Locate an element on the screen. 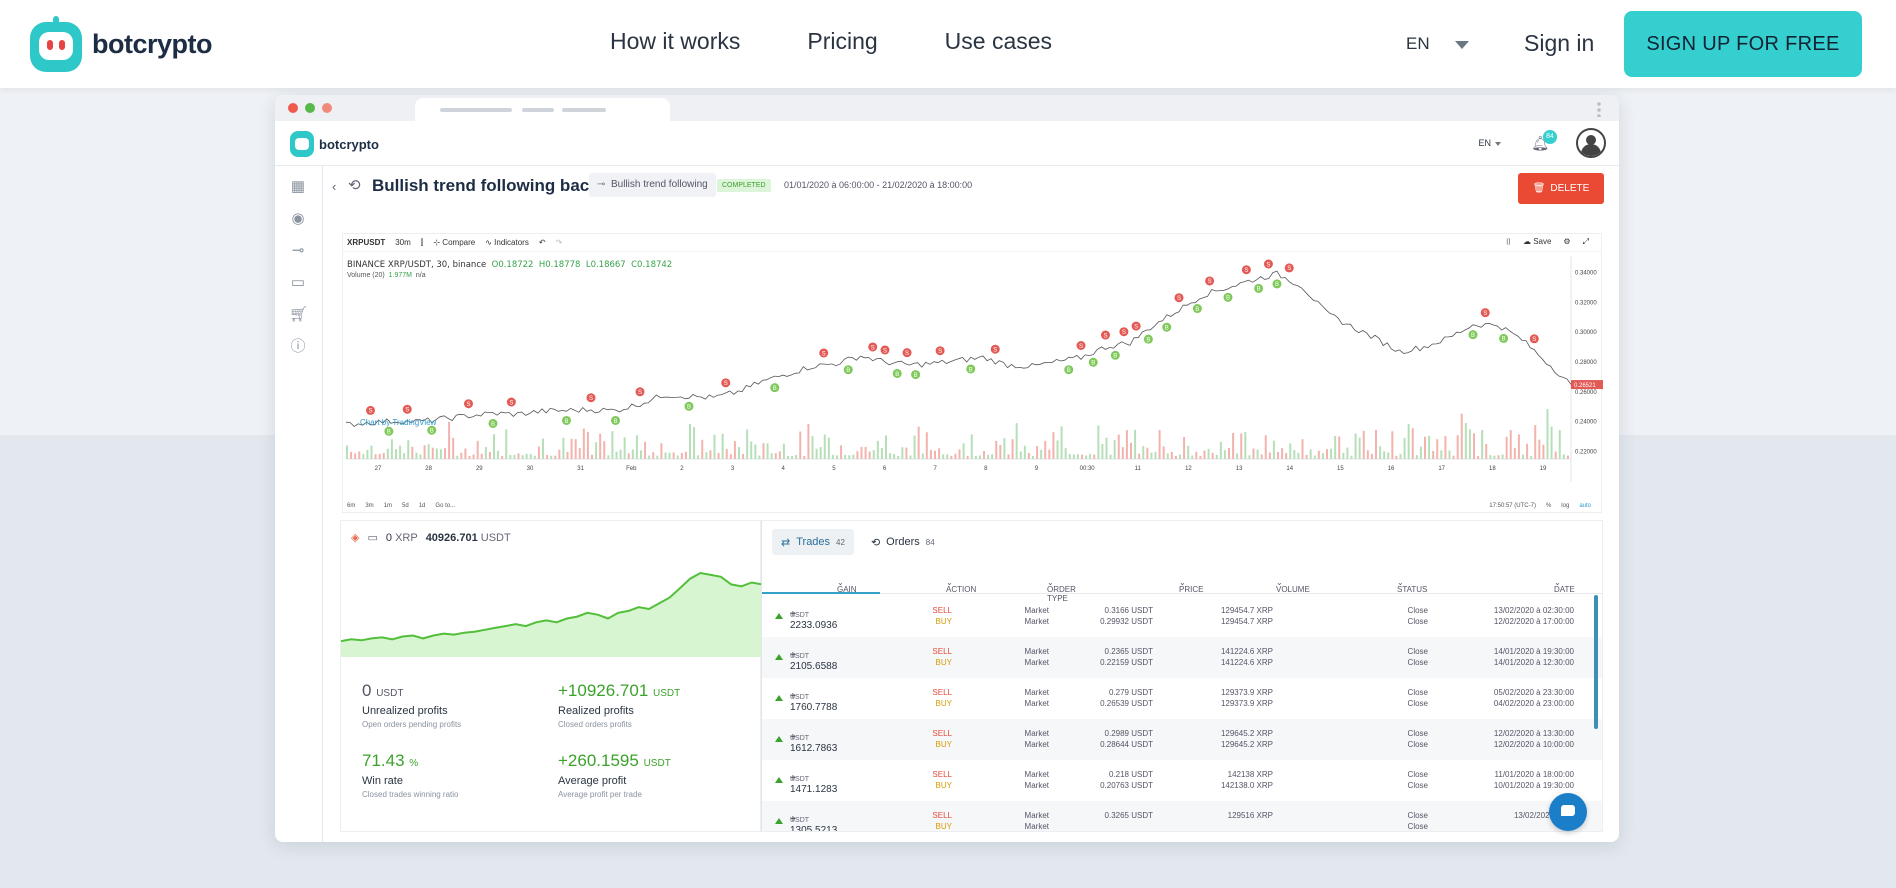  dashboard-icon: ▦ is located at coordinates (298, 187).